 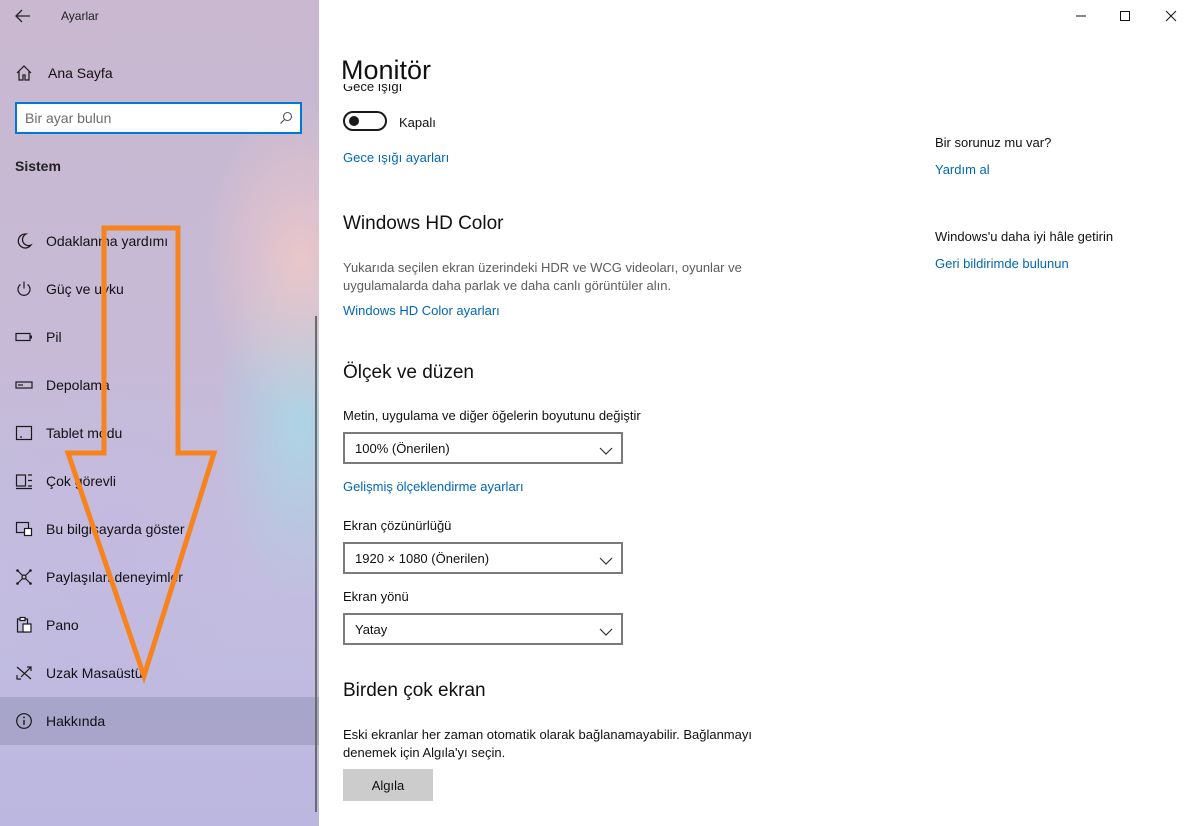 I want to click on orientation-dropdown: Yatay, so click(x=483, y=629).